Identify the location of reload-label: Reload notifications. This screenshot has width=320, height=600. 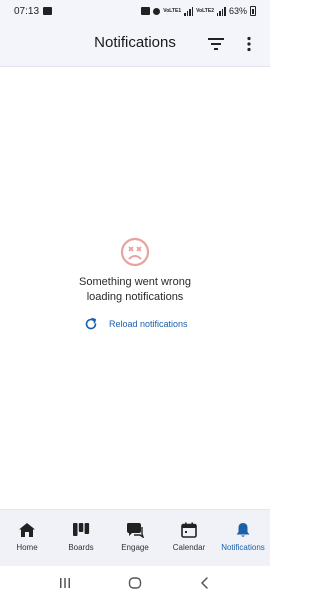
(148, 324).